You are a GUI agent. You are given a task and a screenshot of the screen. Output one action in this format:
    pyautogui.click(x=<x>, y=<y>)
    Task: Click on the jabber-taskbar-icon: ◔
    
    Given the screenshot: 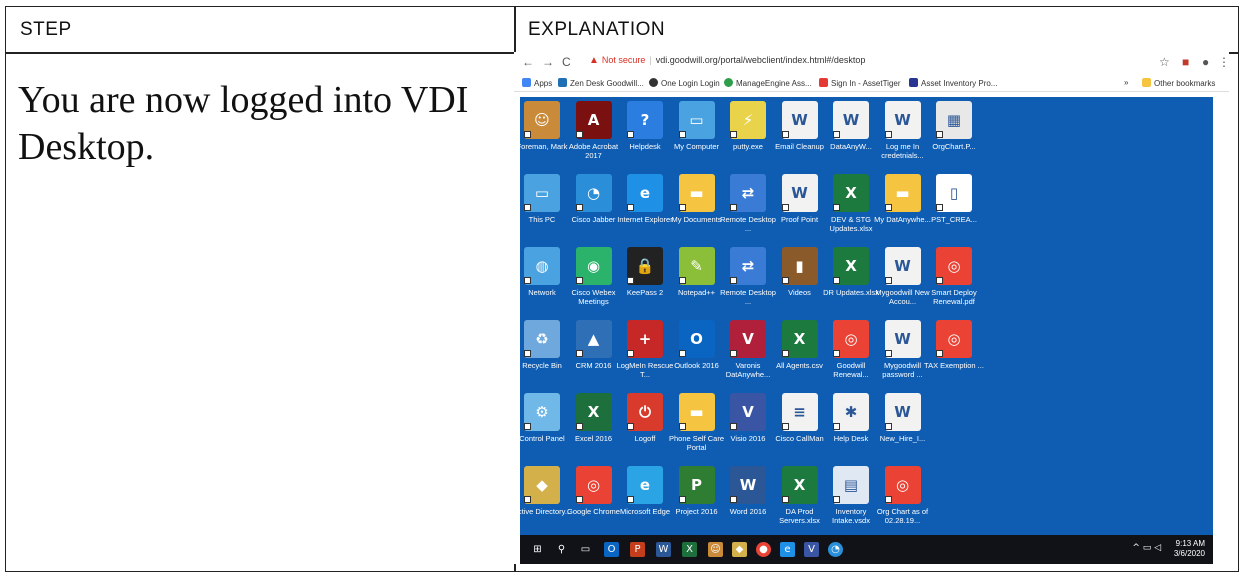 What is the action you would take?
    pyautogui.click(x=835, y=549)
    